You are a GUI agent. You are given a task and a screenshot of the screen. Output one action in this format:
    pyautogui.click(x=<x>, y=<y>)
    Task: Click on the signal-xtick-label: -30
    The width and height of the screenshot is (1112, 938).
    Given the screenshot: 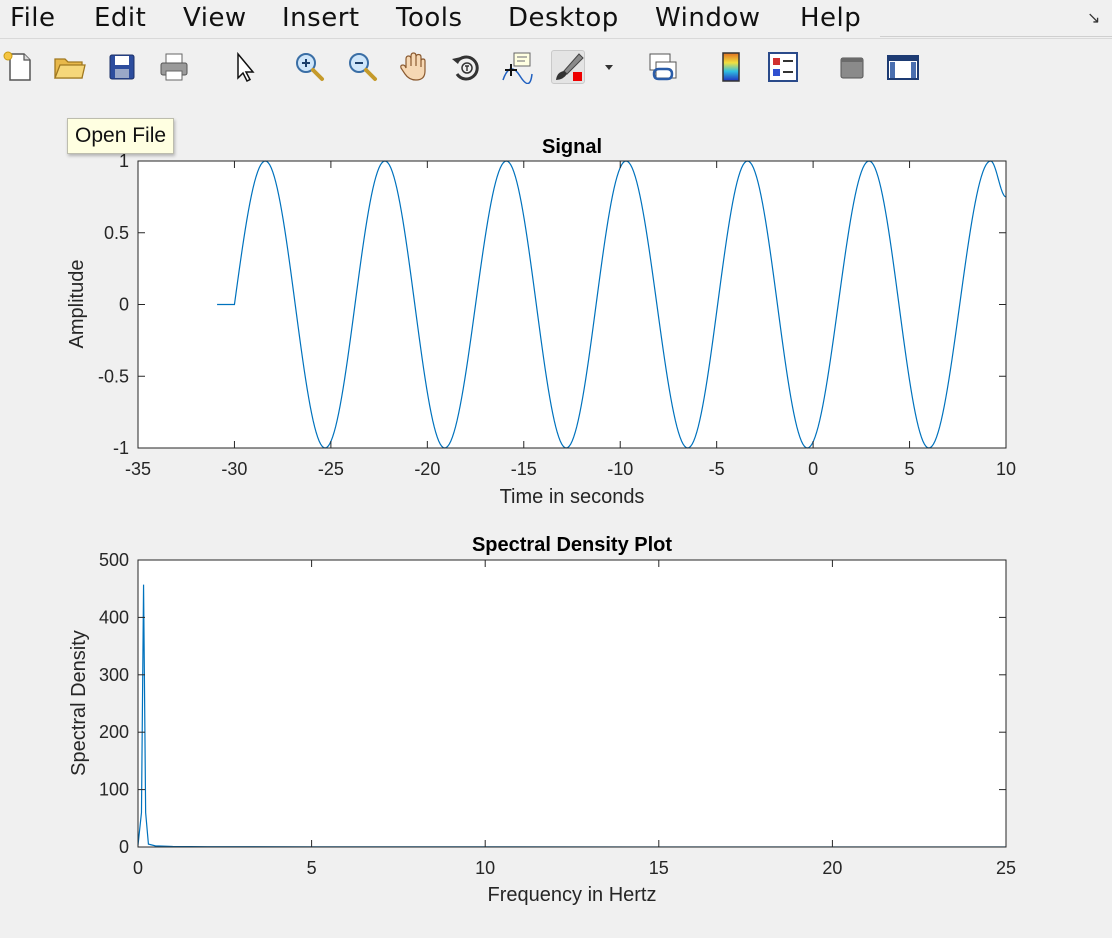 What is the action you would take?
    pyautogui.click(x=234, y=469)
    